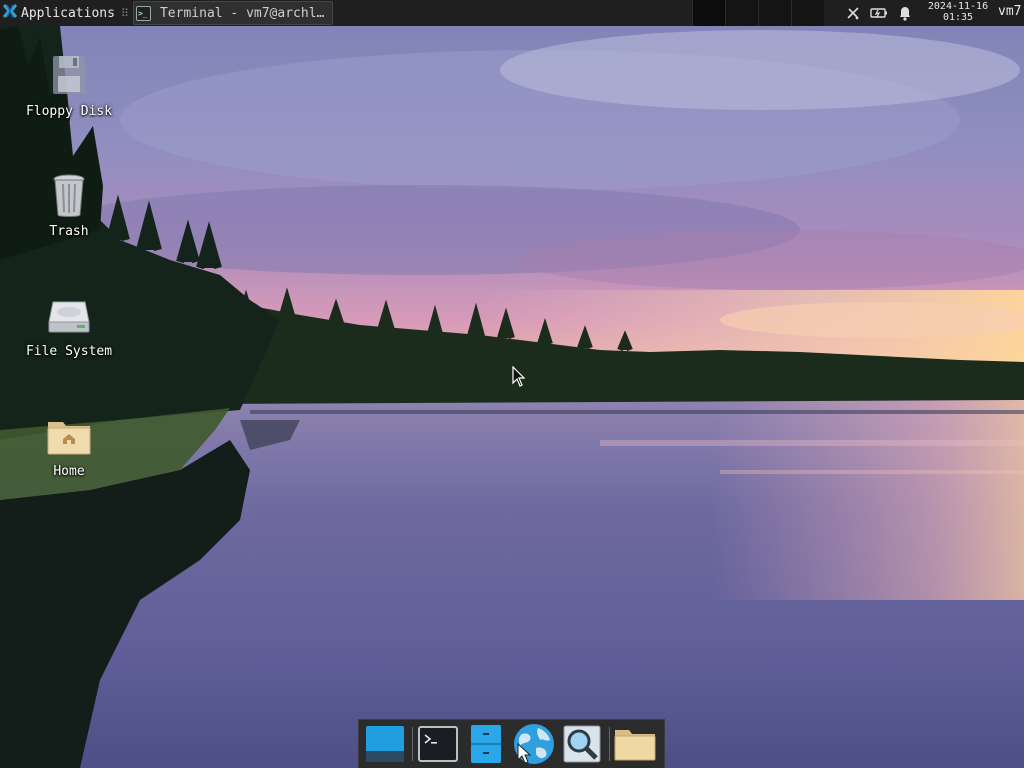  Describe the element at coordinates (69, 231) in the screenshot. I see `desktop-icon-label: Trash` at that location.